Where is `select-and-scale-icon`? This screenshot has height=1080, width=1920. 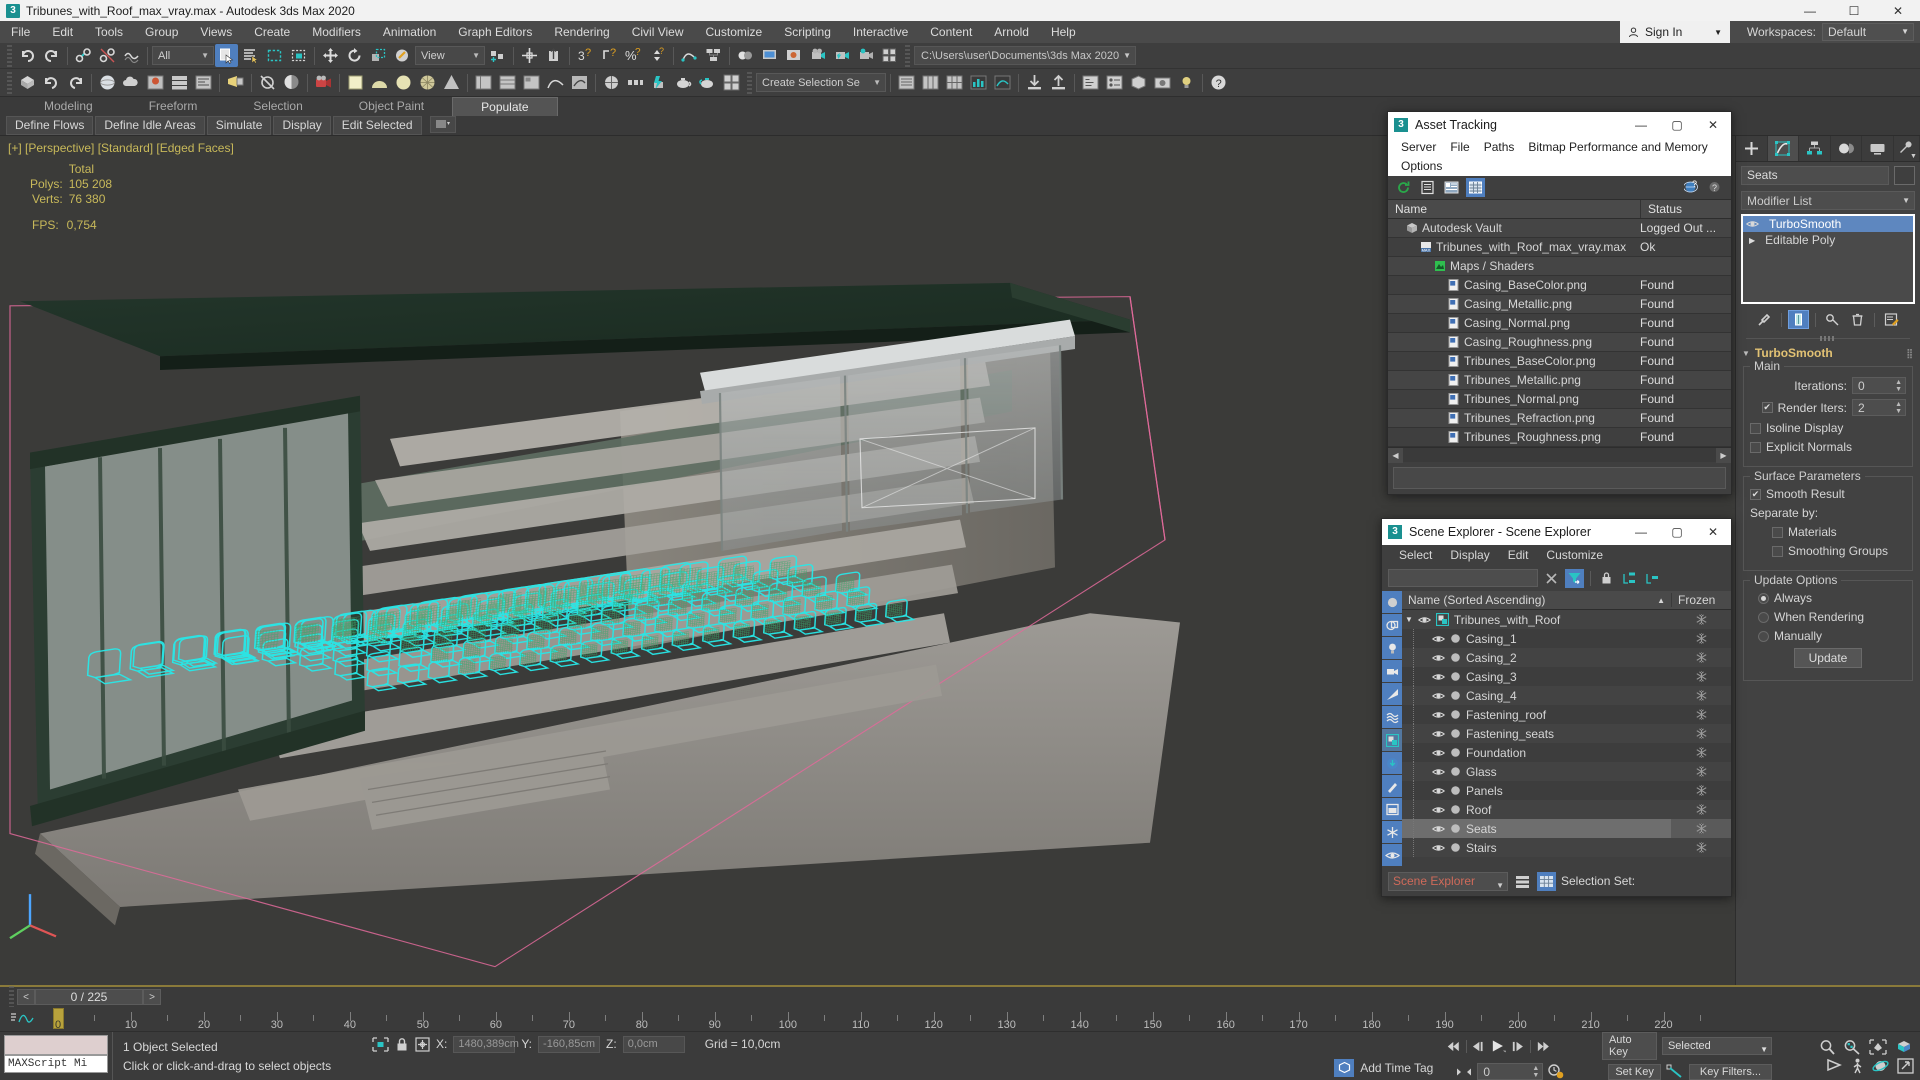
select-and-scale-icon is located at coordinates (378, 55).